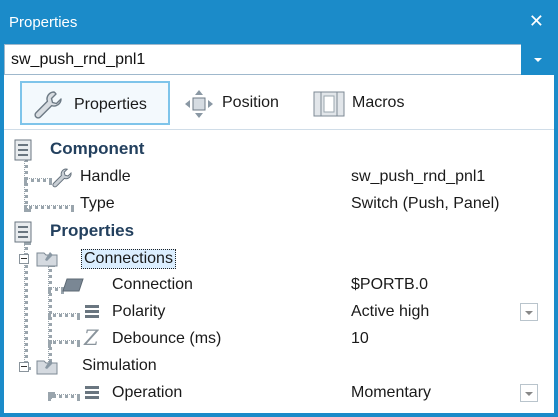 This screenshot has width=558, height=417. Describe the element at coordinates (128, 259) in the screenshot. I see `group-label: Connections` at that location.